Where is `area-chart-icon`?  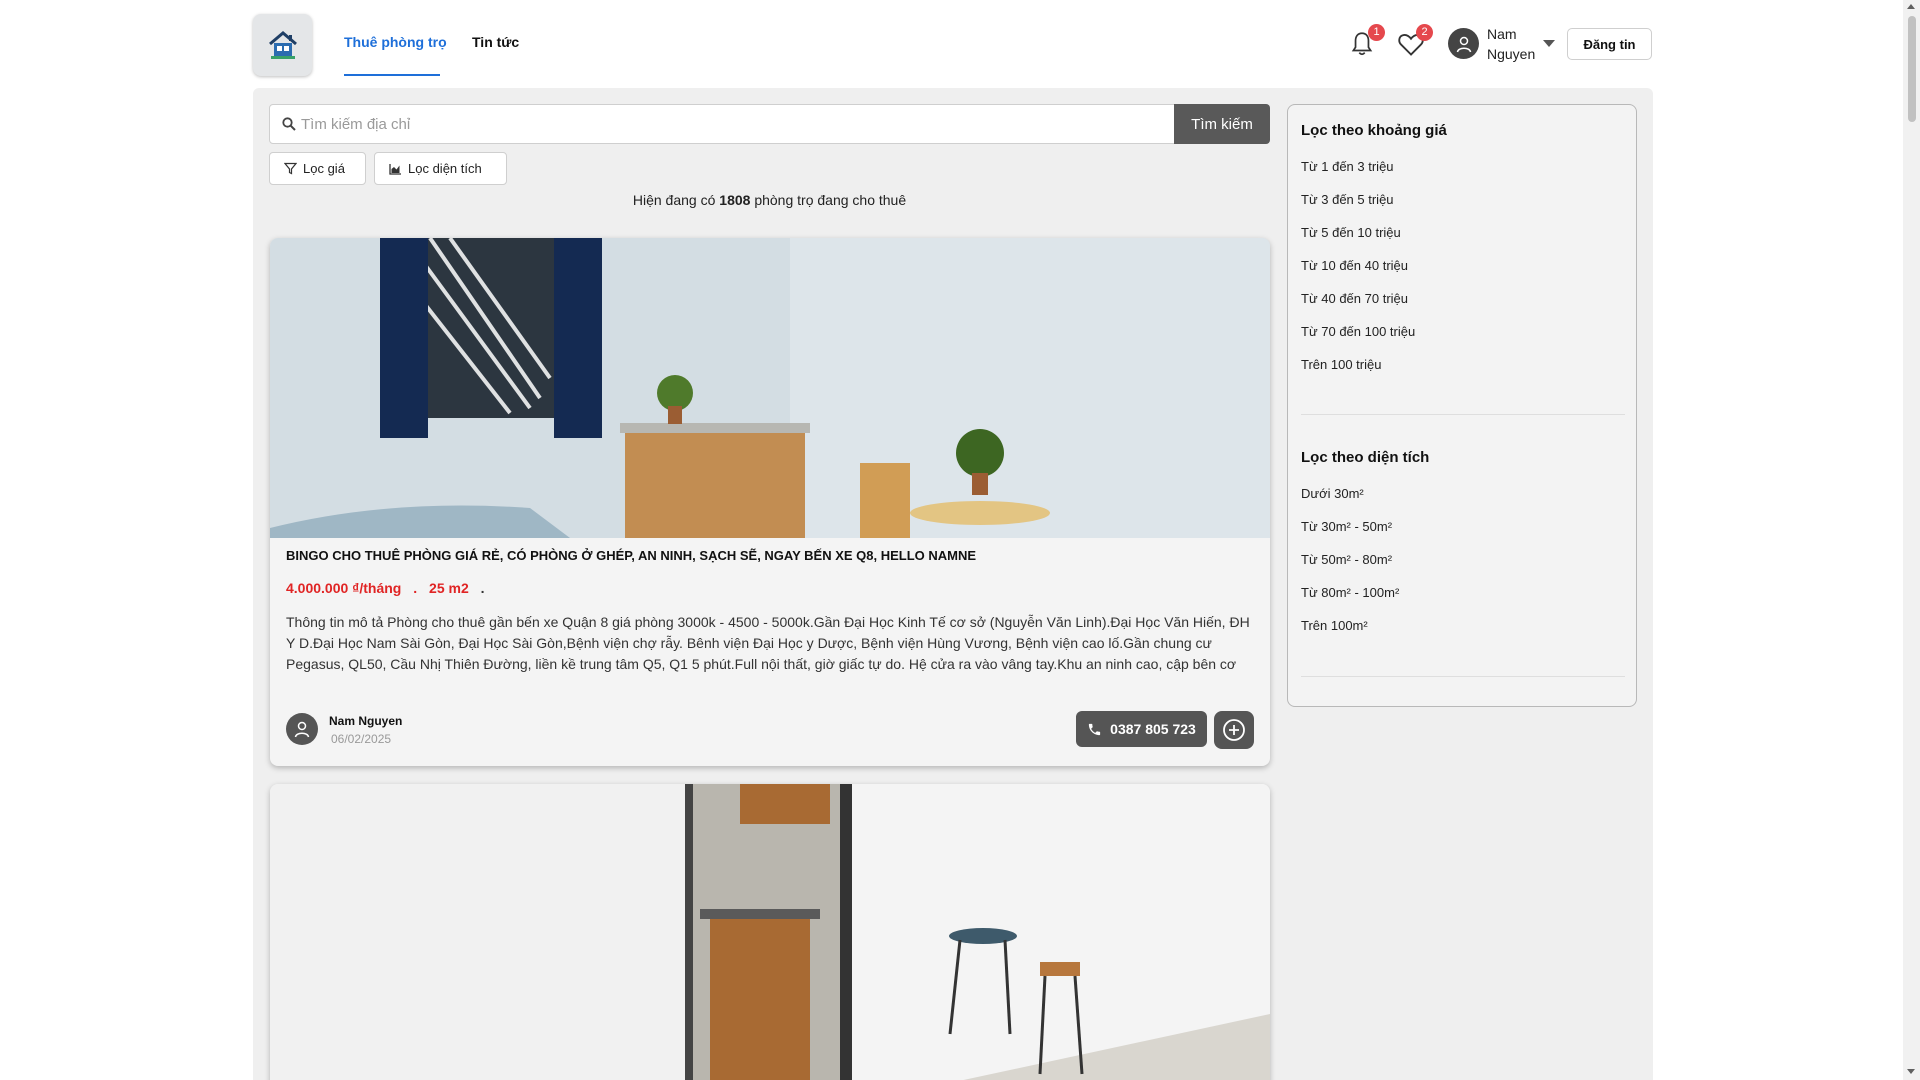 area-chart-icon is located at coordinates (395, 169).